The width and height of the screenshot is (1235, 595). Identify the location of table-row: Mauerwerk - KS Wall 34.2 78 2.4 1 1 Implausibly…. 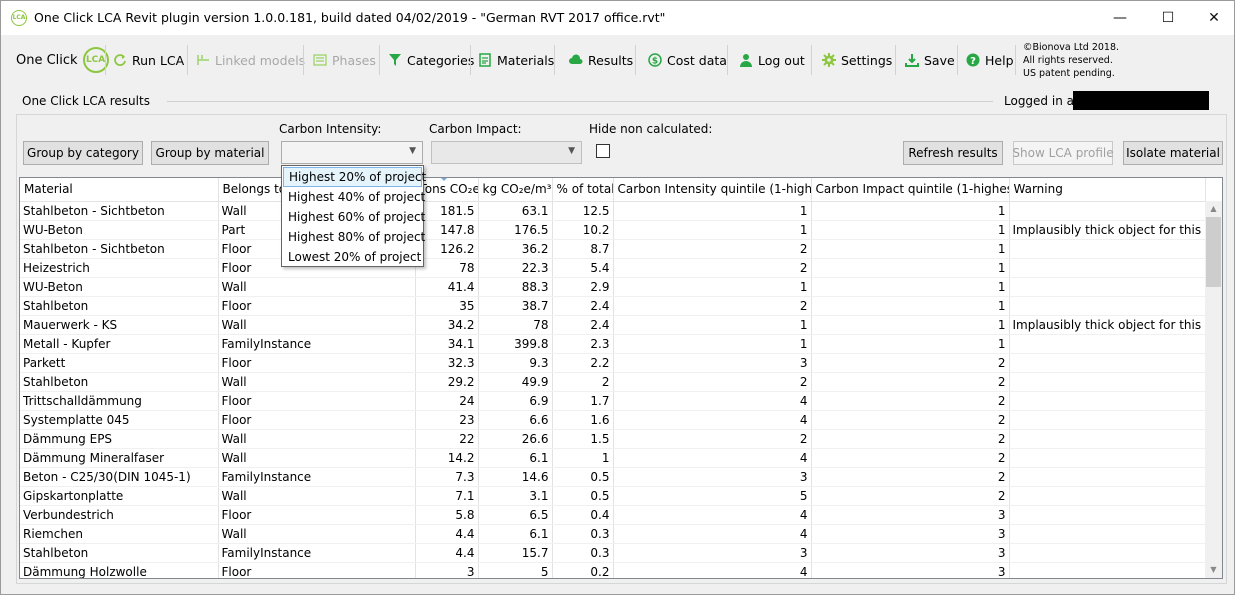
(613, 325).